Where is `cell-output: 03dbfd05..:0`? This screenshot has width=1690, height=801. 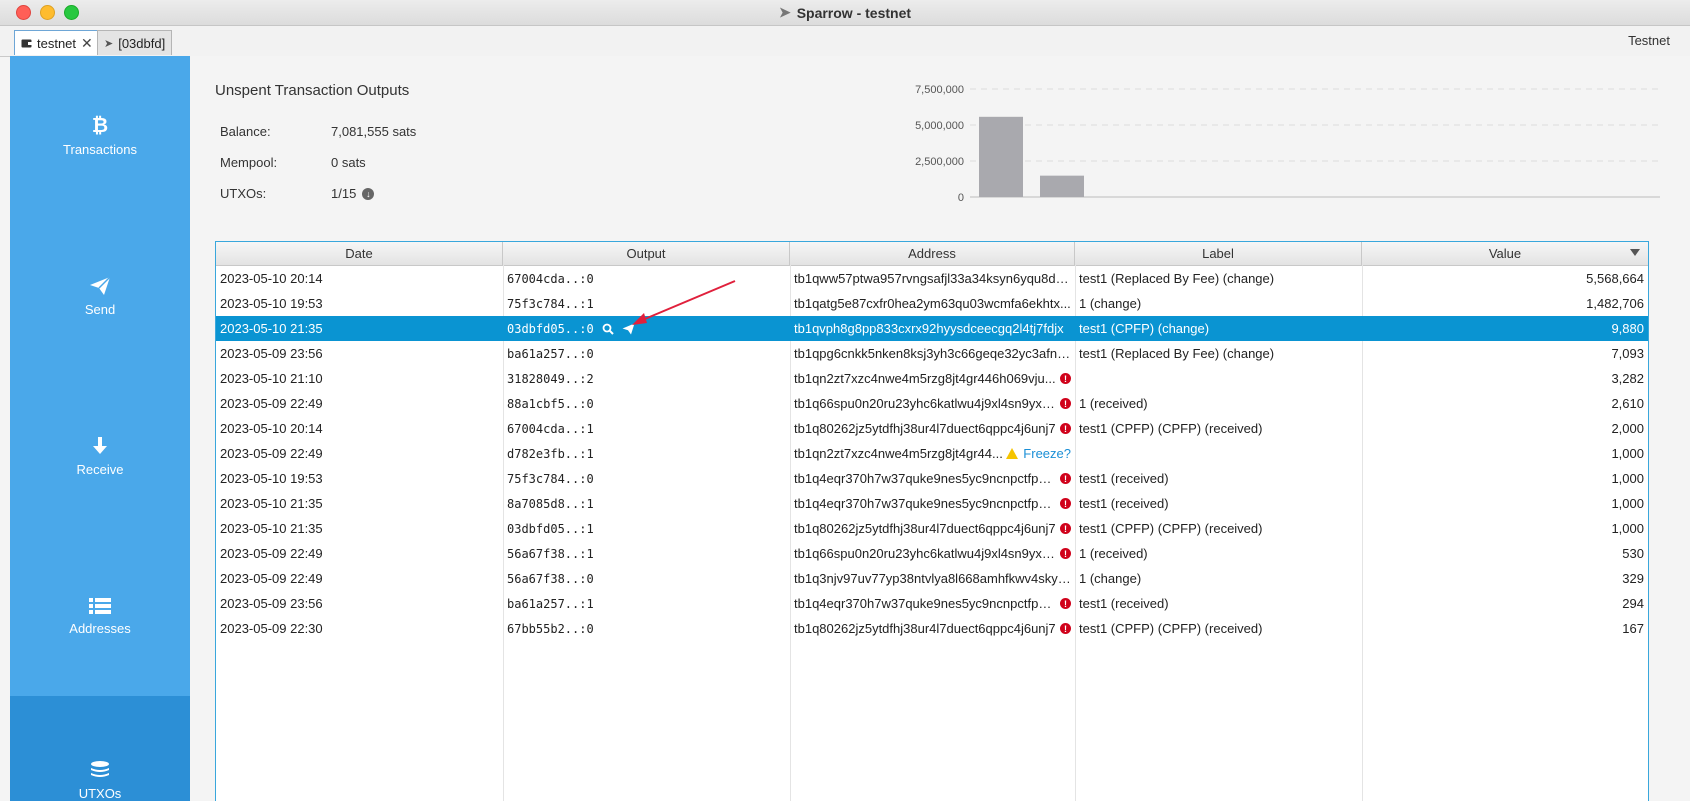
cell-output: 03dbfd05..:0 is located at coordinates (646, 329).